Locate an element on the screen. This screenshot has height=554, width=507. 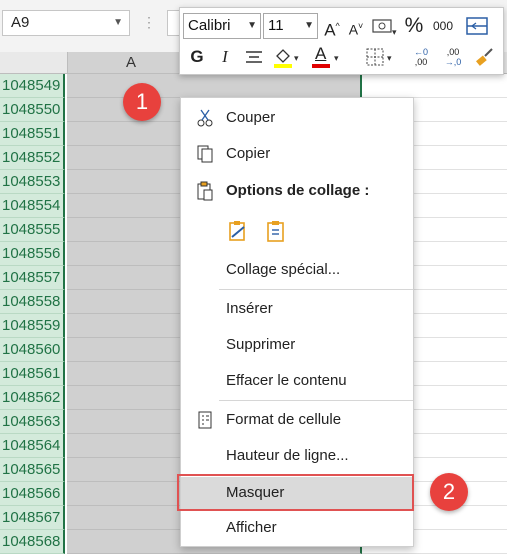
step-badge-2: 2 is located at coordinates (449, 492).